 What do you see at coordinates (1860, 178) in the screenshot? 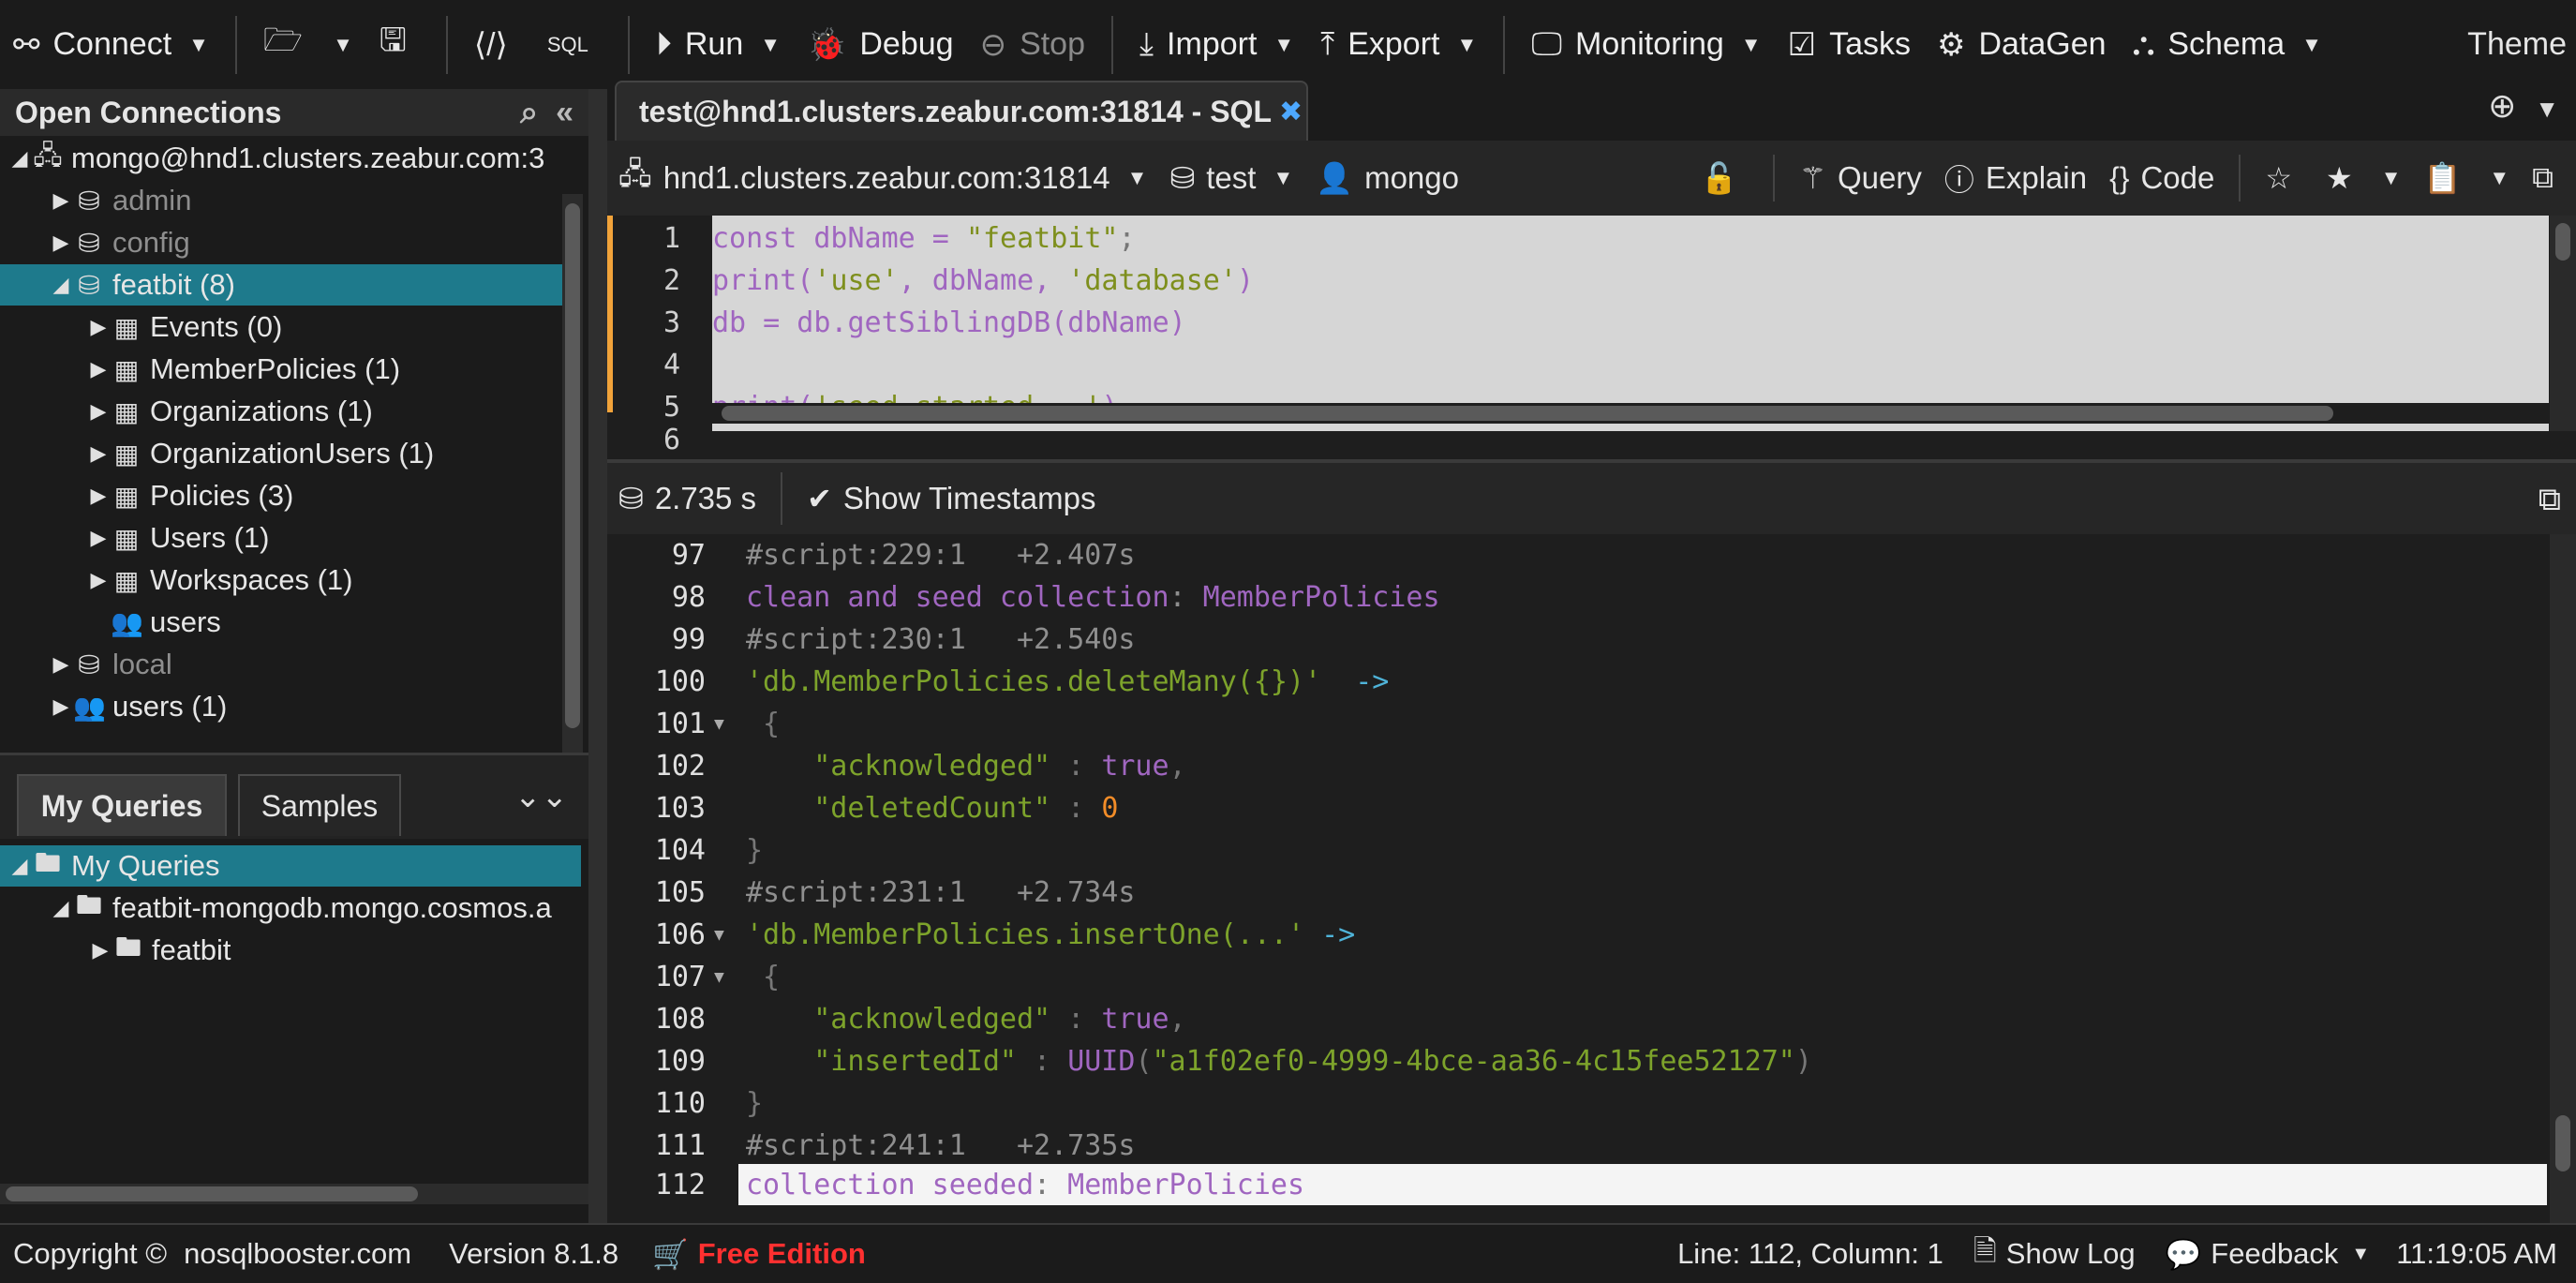
I see `query-button: ⚚ Query` at bounding box center [1860, 178].